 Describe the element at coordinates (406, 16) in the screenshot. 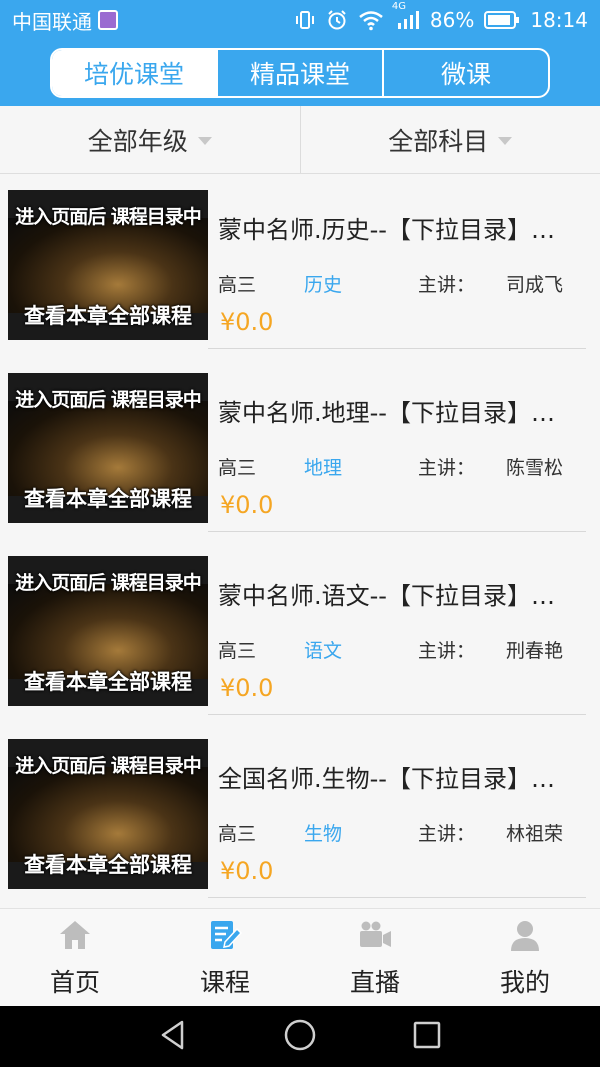

I see `signal-icon: 4G` at that location.